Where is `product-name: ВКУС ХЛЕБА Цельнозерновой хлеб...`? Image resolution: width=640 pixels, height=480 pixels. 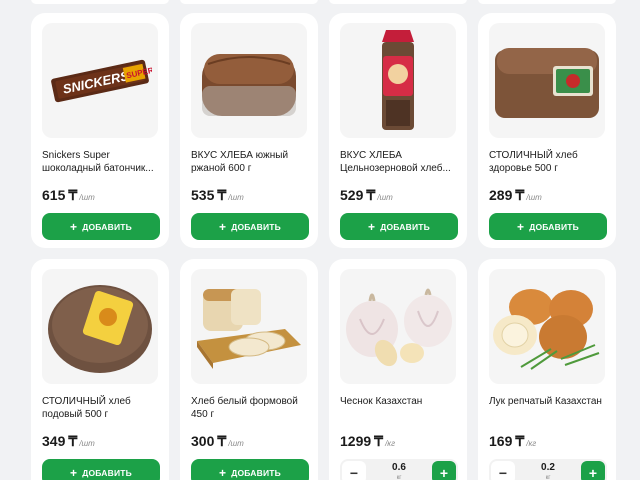 product-name: ВКУС ХЛЕБА Цельнозерновой хлеб... is located at coordinates (398, 162).